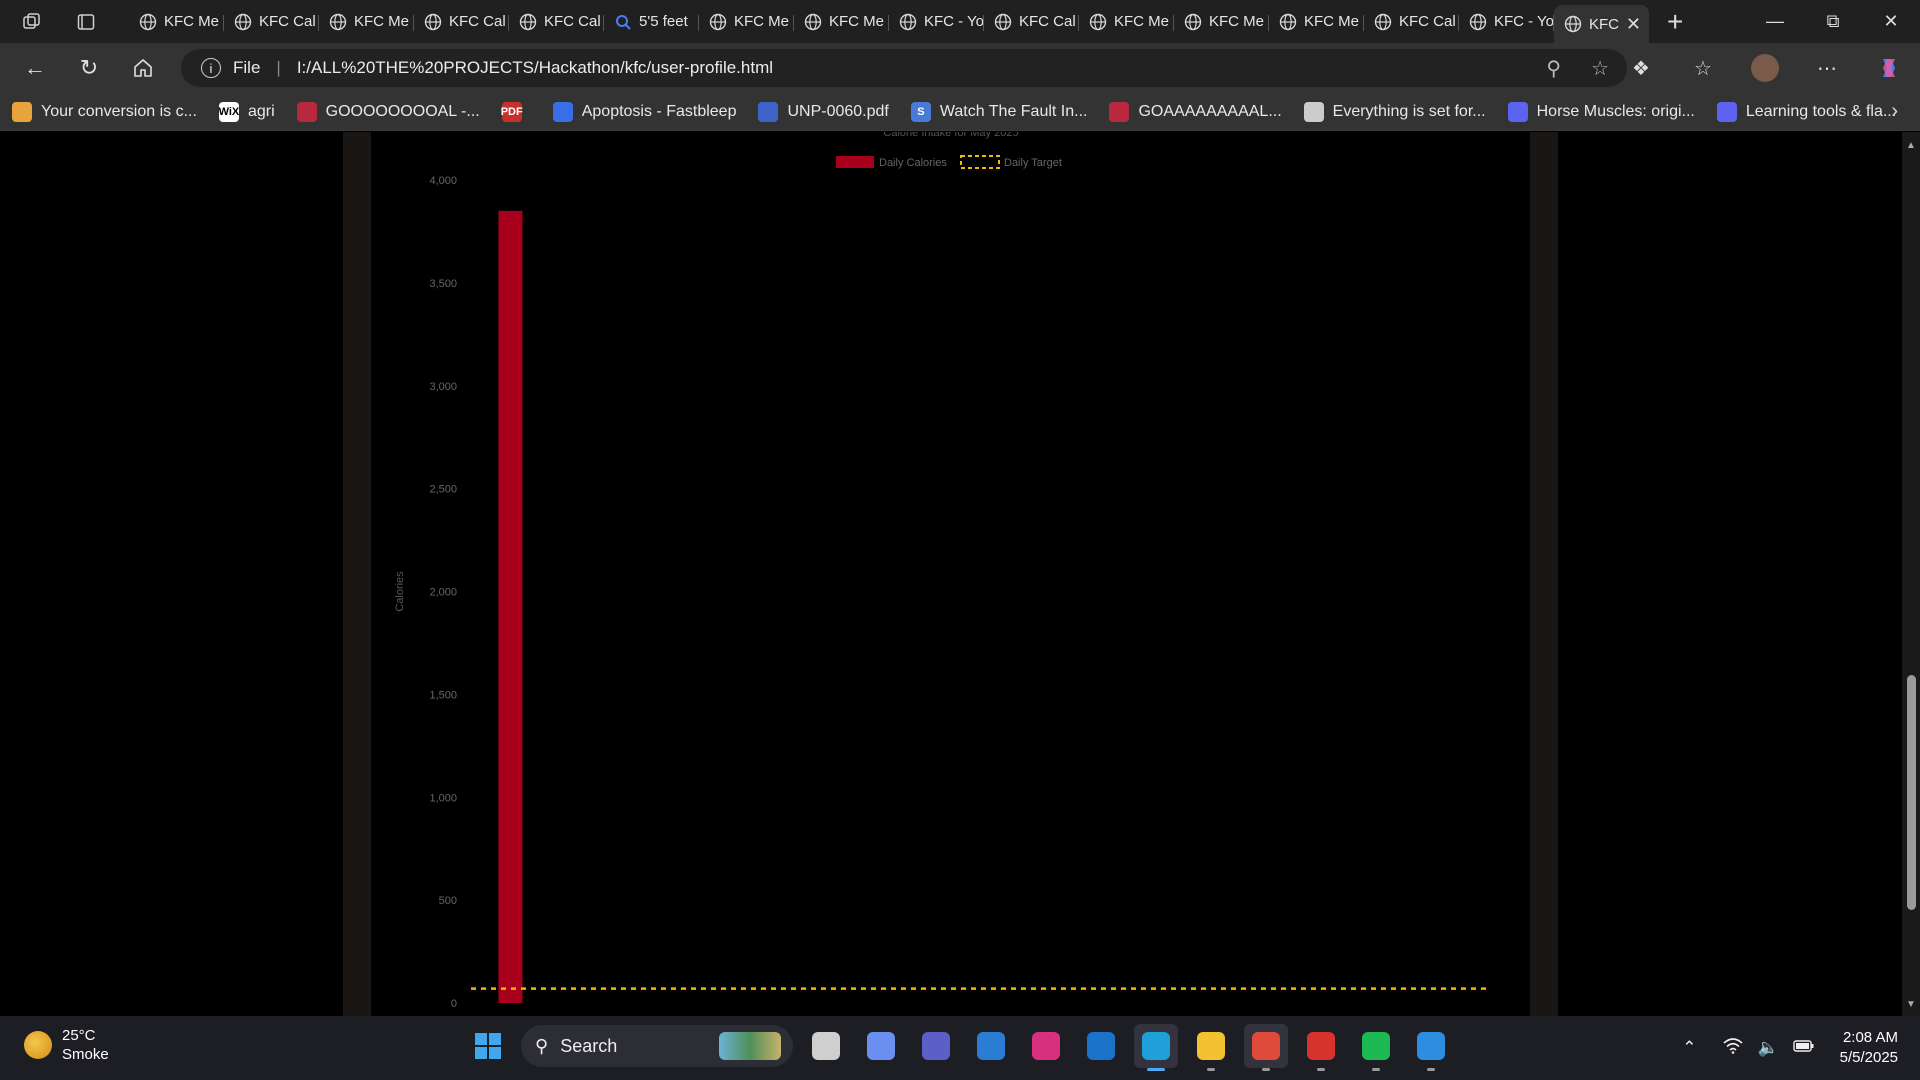 This screenshot has width=1920, height=1080. What do you see at coordinates (542, 1045) in the screenshot?
I see `search-icon: ⚲` at bounding box center [542, 1045].